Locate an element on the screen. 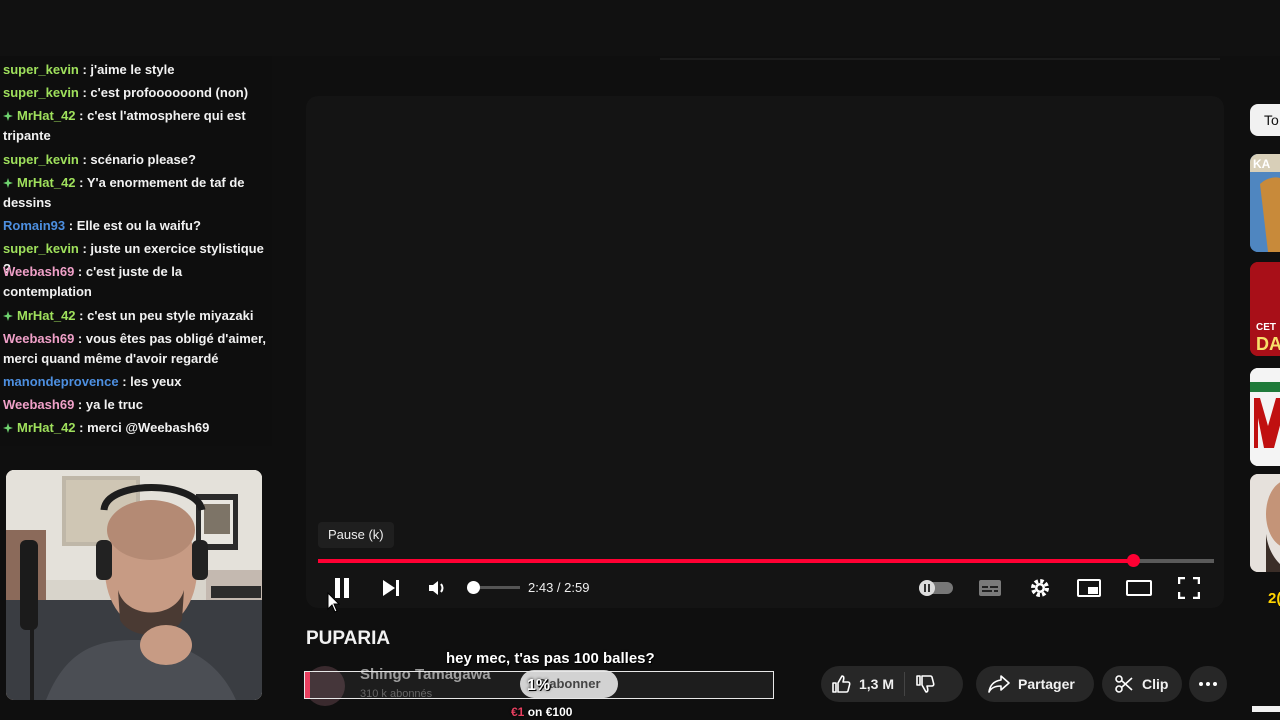 The width and height of the screenshot is (1280, 720). time-display: 2:43 / 2:59 is located at coordinates (559, 587).